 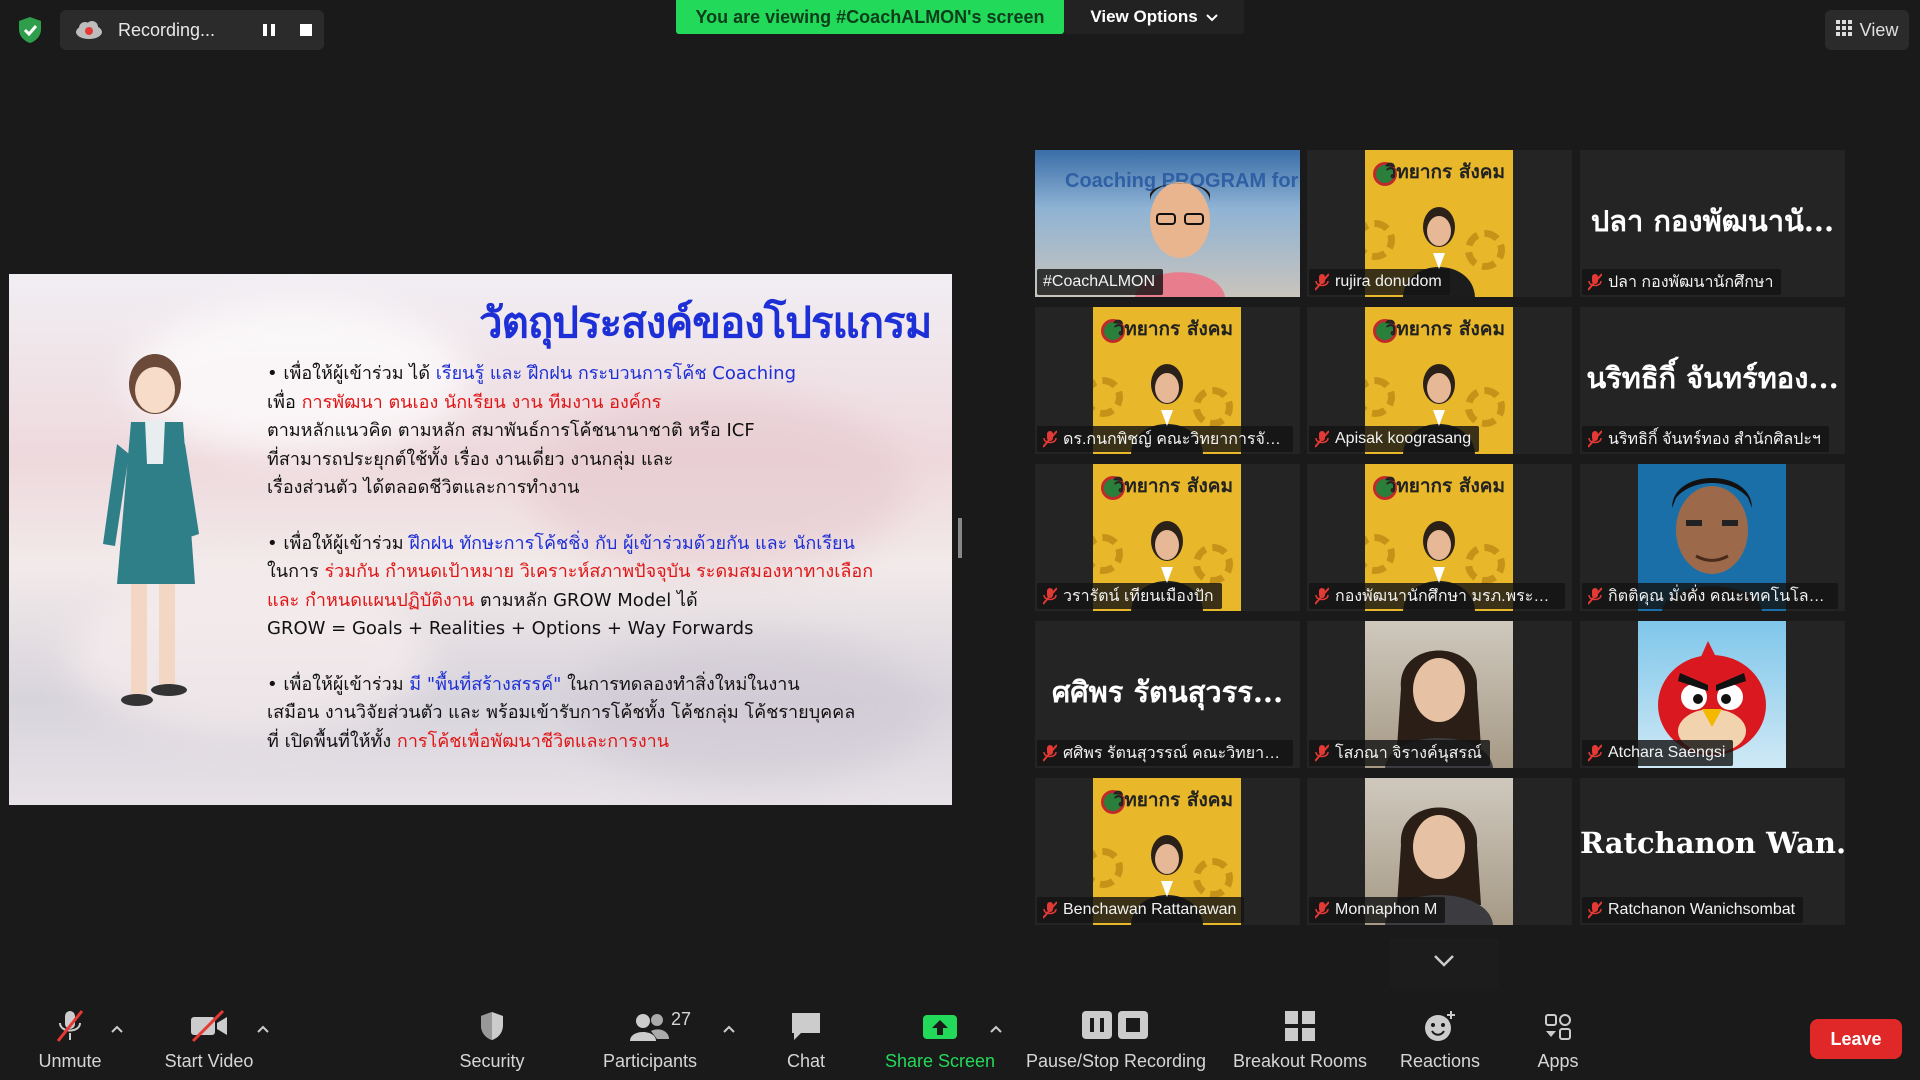 What do you see at coordinates (650, 1040) in the screenshot?
I see `participants-button: 27 Participants` at bounding box center [650, 1040].